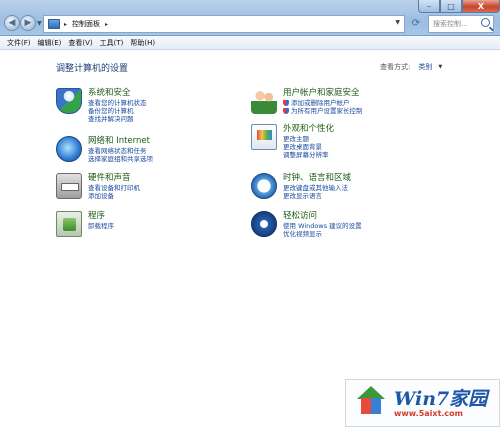 The height and width of the screenshot is (427, 500). Describe the element at coordinates (85, 224) in the screenshot. I see `category-programs: 程序 卸载程序` at that location.